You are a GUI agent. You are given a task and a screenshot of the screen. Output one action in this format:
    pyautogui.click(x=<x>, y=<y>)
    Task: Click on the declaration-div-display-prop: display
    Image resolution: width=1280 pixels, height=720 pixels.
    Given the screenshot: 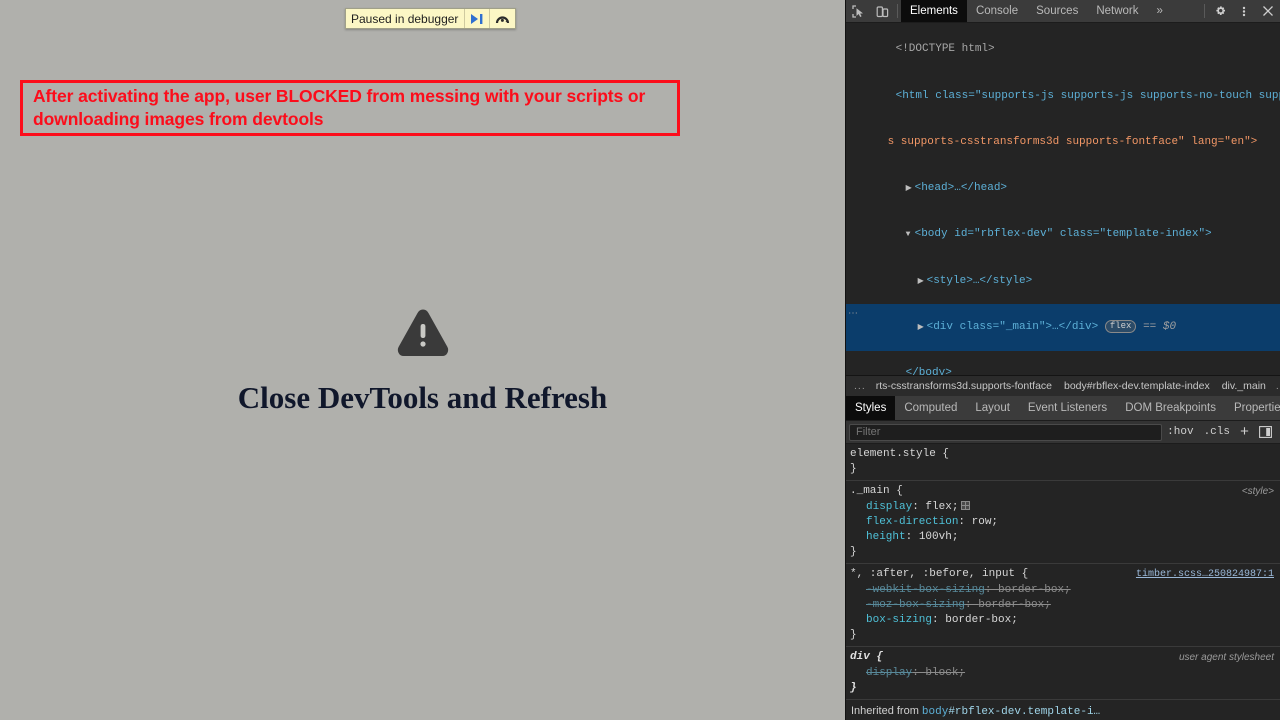 What is the action you would take?
    pyautogui.click(x=881, y=673)
    